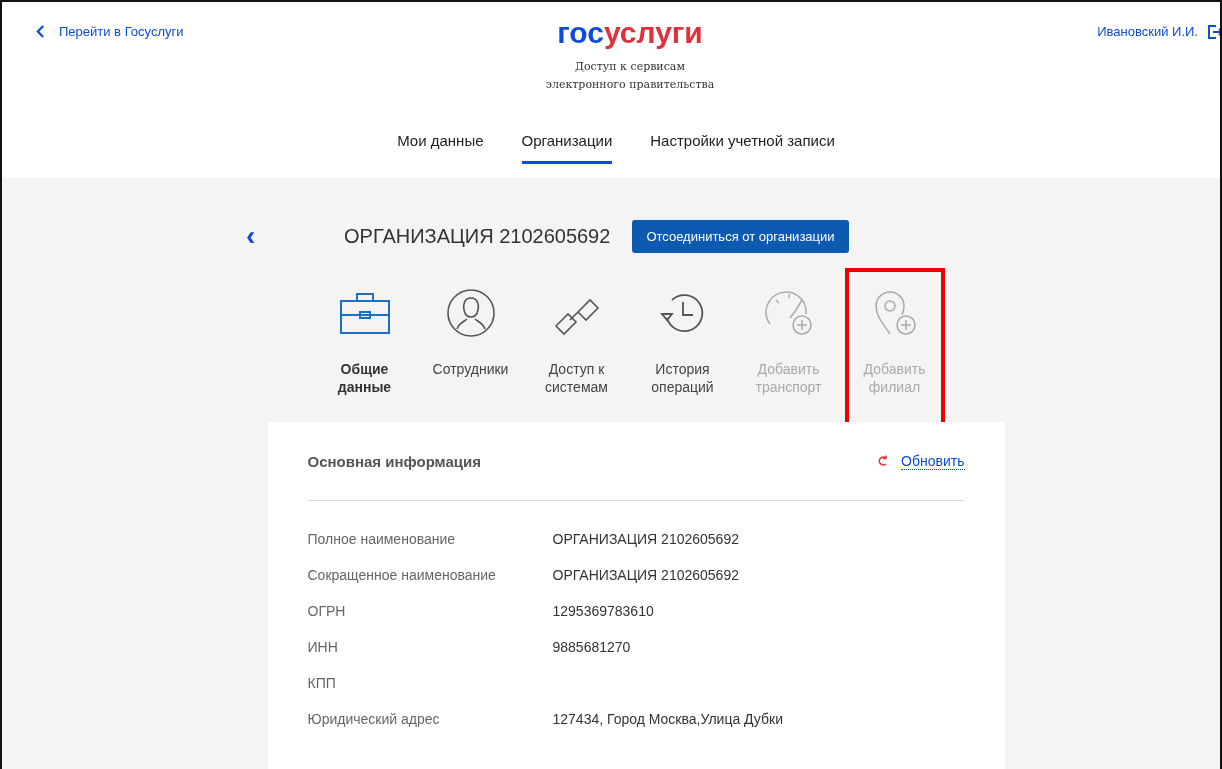  What do you see at coordinates (1214, 31) in the screenshot?
I see `logout-icon` at bounding box center [1214, 31].